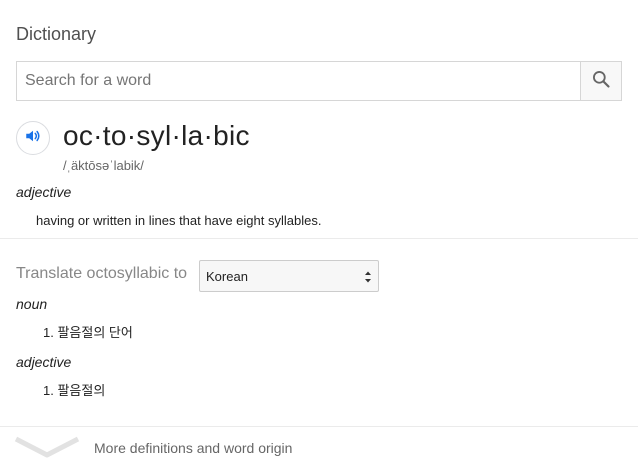  Describe the element at coordinates (368, 277) in the screenshot. I see `select-arrows-icon` at that location.